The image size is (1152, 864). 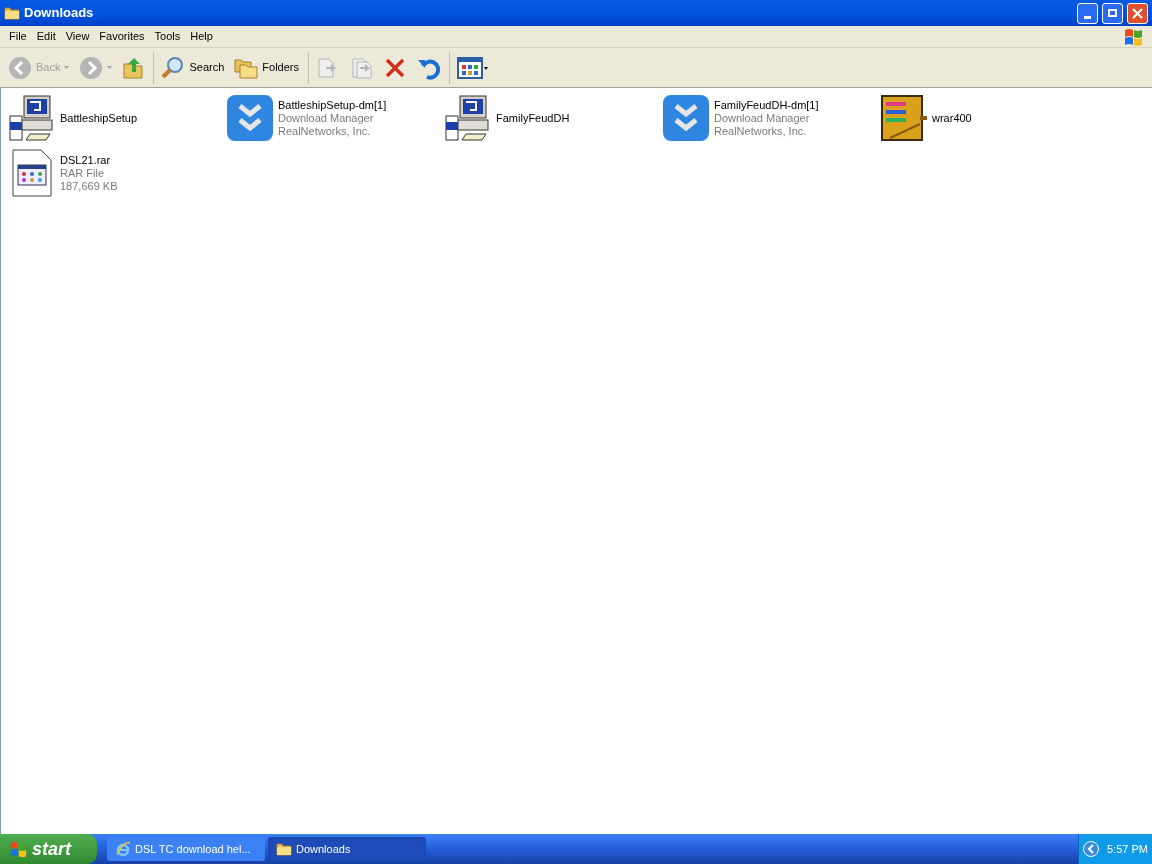 What do you see at coordinates (18, 849) in the screenshot?
I see `windows-flag-icon` at bounding box center [18, 849].